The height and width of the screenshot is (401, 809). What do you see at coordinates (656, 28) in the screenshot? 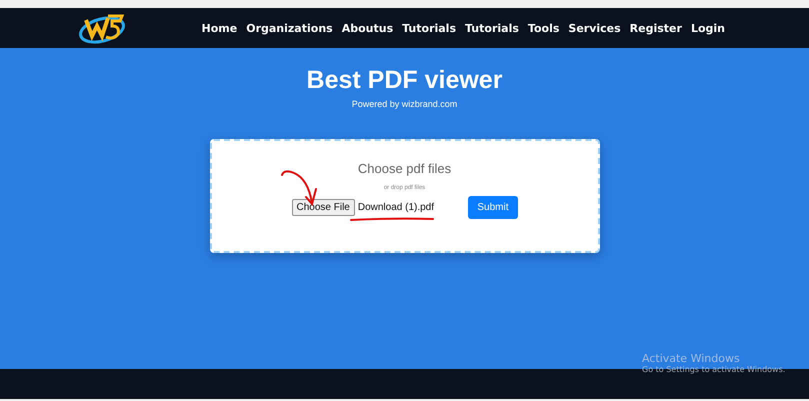
I see `nav-link: Register` at bounding box center [656, 28].